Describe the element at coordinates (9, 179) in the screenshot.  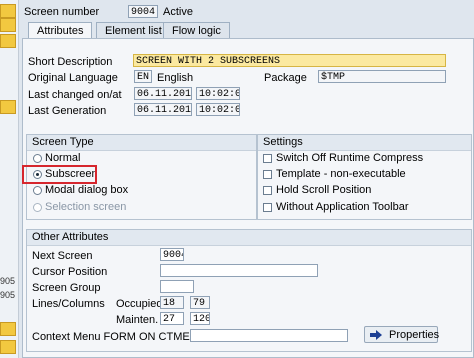
I see `left-navigation-strip: 905 905` at that location.